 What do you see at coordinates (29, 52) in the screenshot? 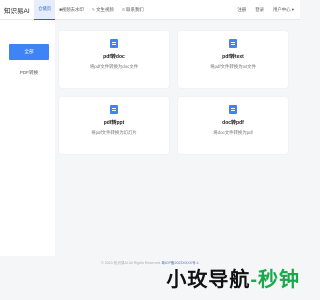
I see `category-all-button: 全部` at bounding box center [29, 52].